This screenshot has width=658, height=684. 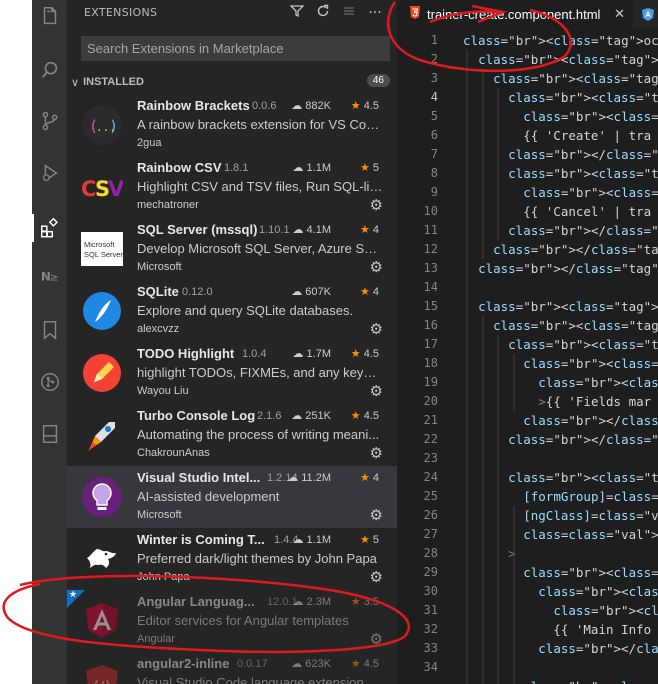 What do you see at coordinates (560, 135) in the screenshot?
I see `code-line: {{ 'Create' | tra` at bounding box center [560, 135].